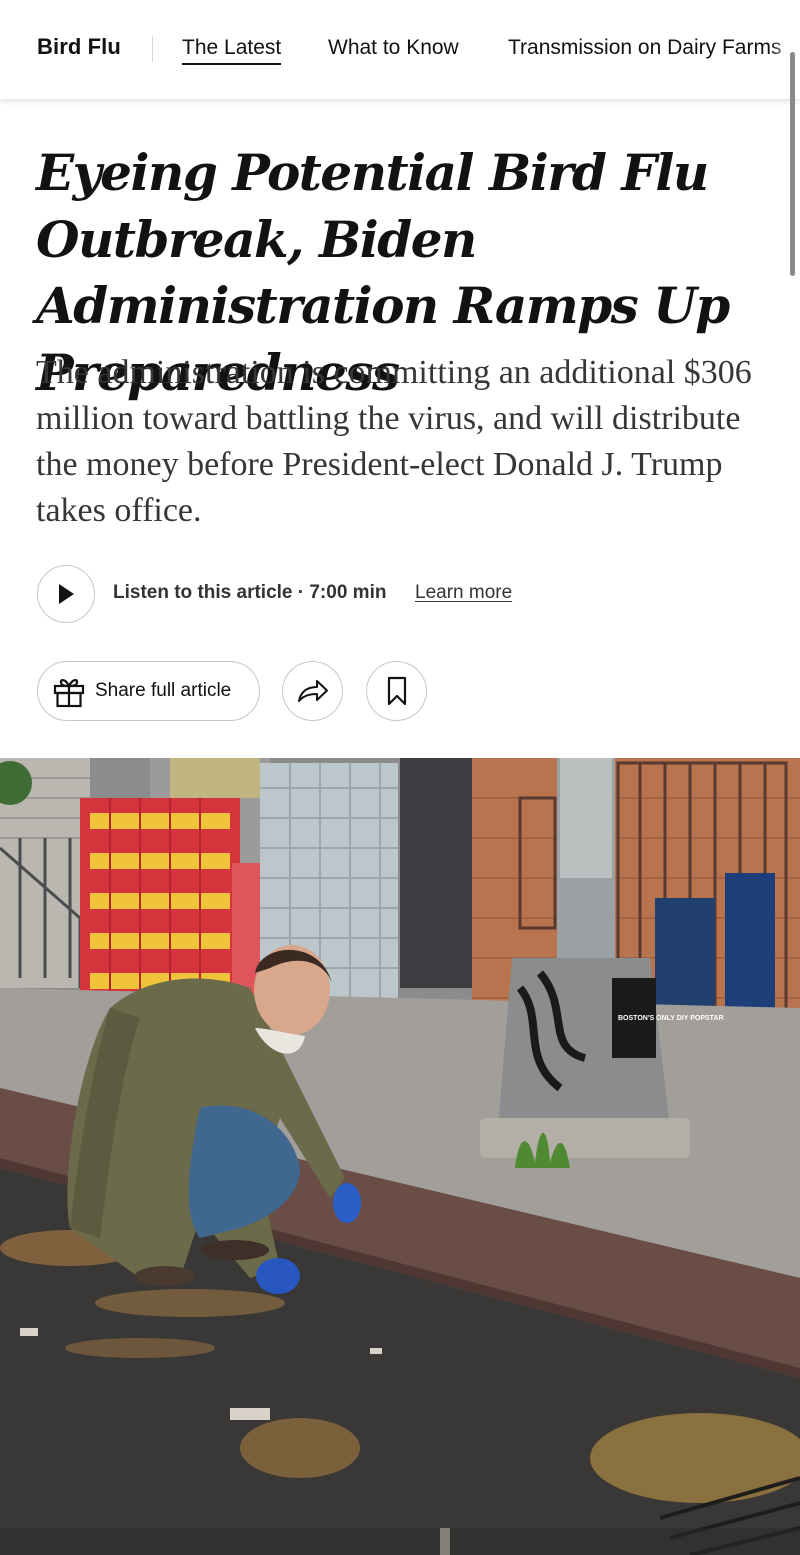 The width and height of the screenshot is (800, 1555). I want to click on listen-label: Listen to this article · 7:00 min, so click(250, 592).